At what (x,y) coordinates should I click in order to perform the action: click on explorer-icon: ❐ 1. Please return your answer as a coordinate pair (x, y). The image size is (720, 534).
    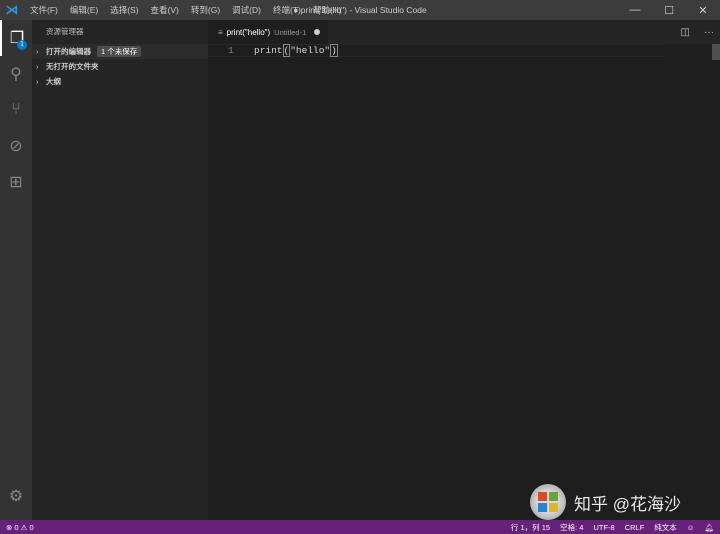
    Looking at the image, I should click on (16, 38).